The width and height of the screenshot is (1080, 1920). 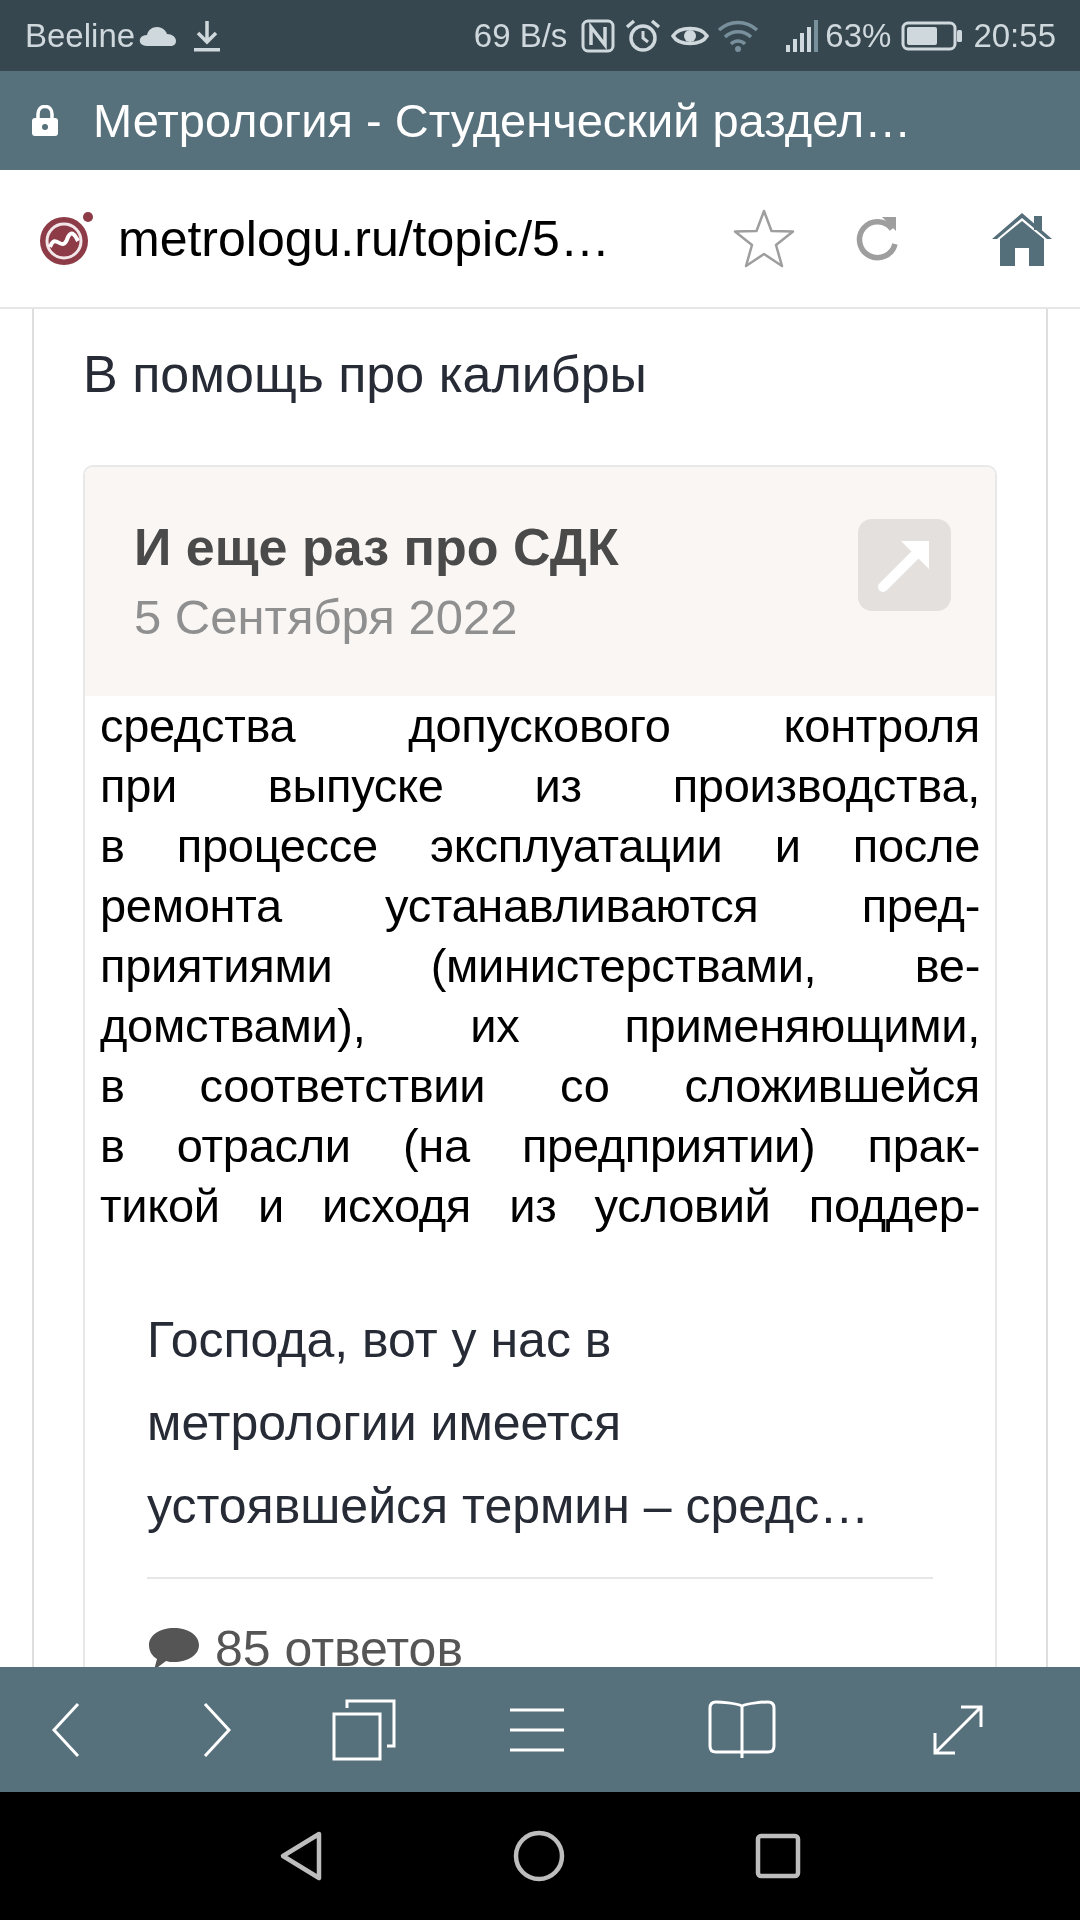 I want to click on lock-icon, so click(x=45, y=120).